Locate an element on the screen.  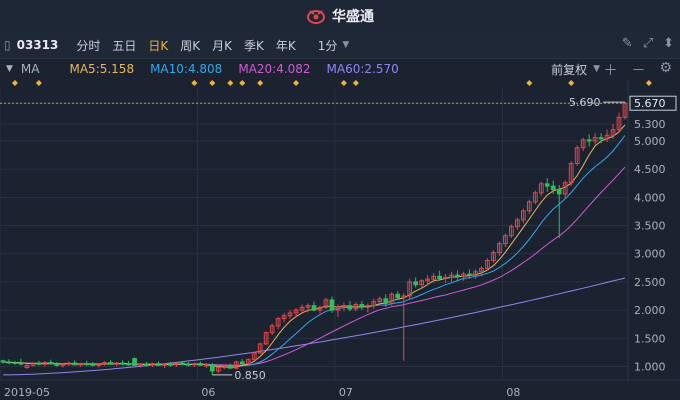
ma5-value: MA5:5.158 is located at coordinates (102, 69).